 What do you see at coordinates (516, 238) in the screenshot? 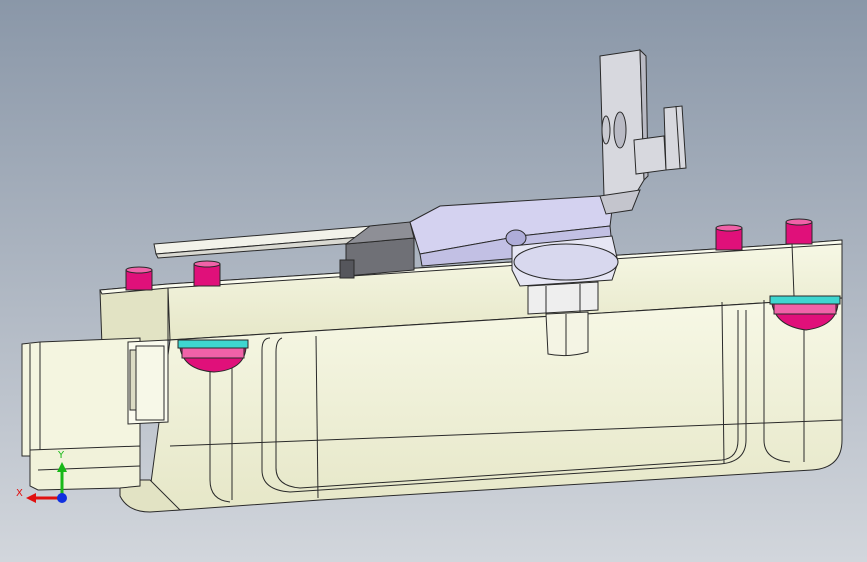
I see `lever-arm-pivot` at bounding box center [516, 238].